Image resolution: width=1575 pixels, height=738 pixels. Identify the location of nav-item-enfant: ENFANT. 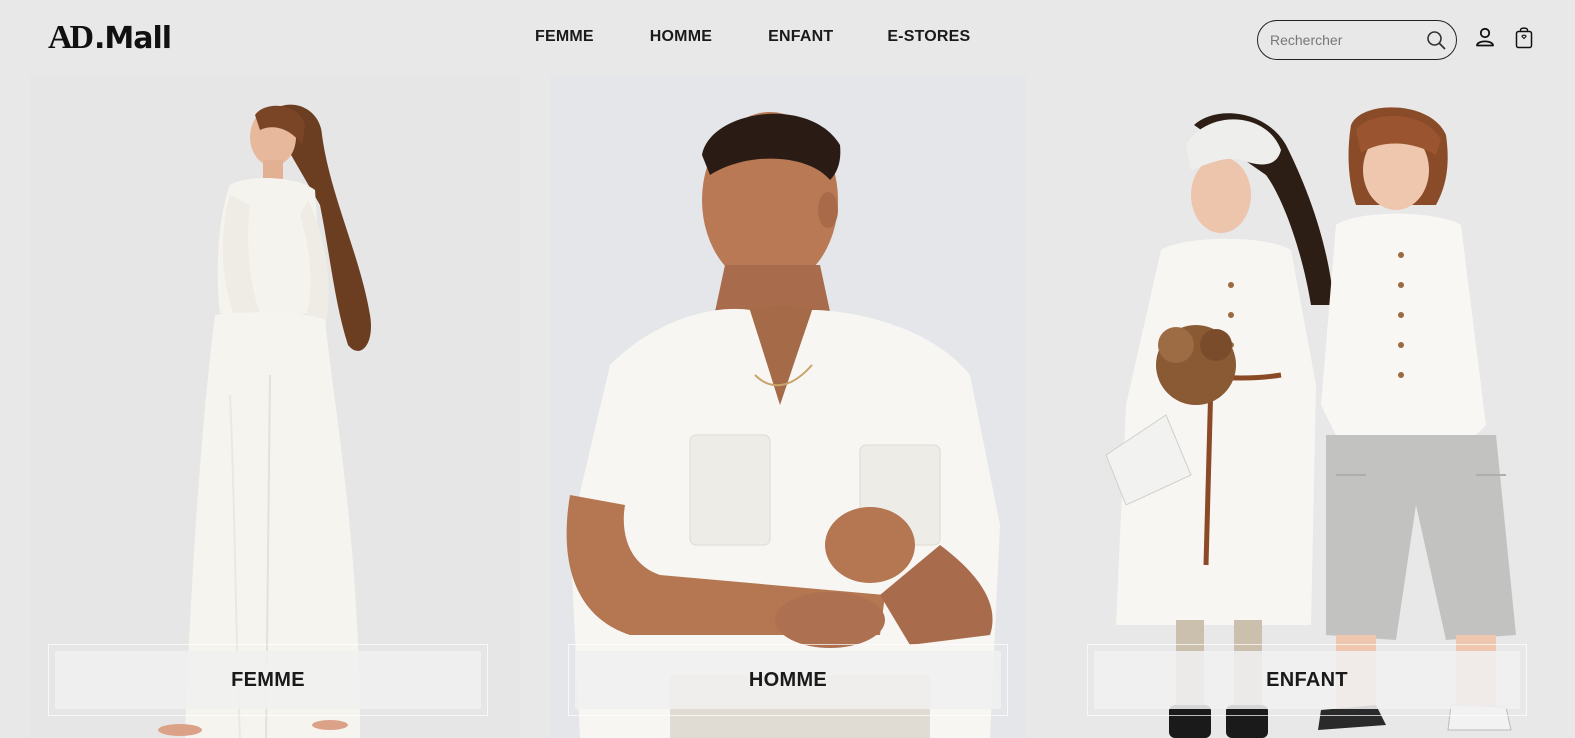
(800, 37).